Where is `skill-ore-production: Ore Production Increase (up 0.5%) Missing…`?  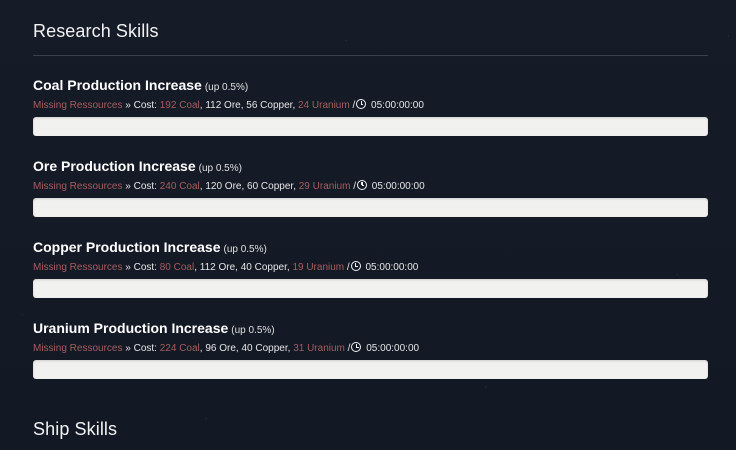
skill-ore-production: Ore Production Increase (up 0.5%) Missing… is located at coordinates (370, 175).